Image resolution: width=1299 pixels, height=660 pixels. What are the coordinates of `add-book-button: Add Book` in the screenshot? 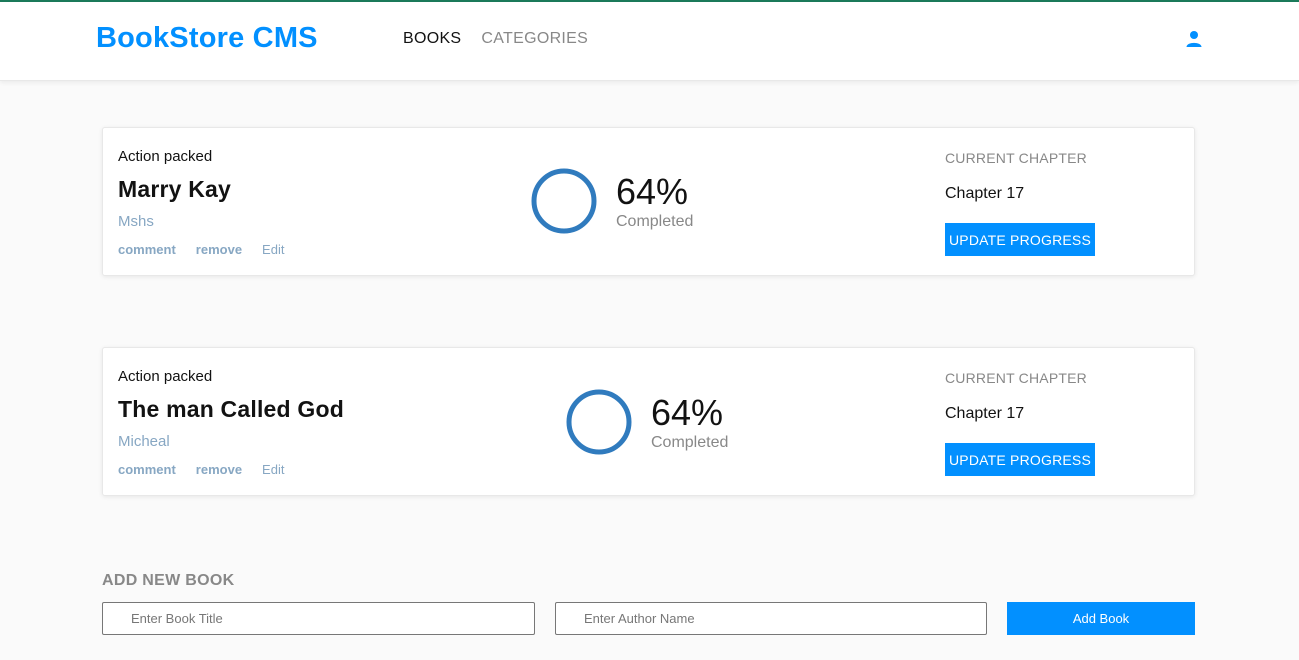 It's located at (1101, 618).